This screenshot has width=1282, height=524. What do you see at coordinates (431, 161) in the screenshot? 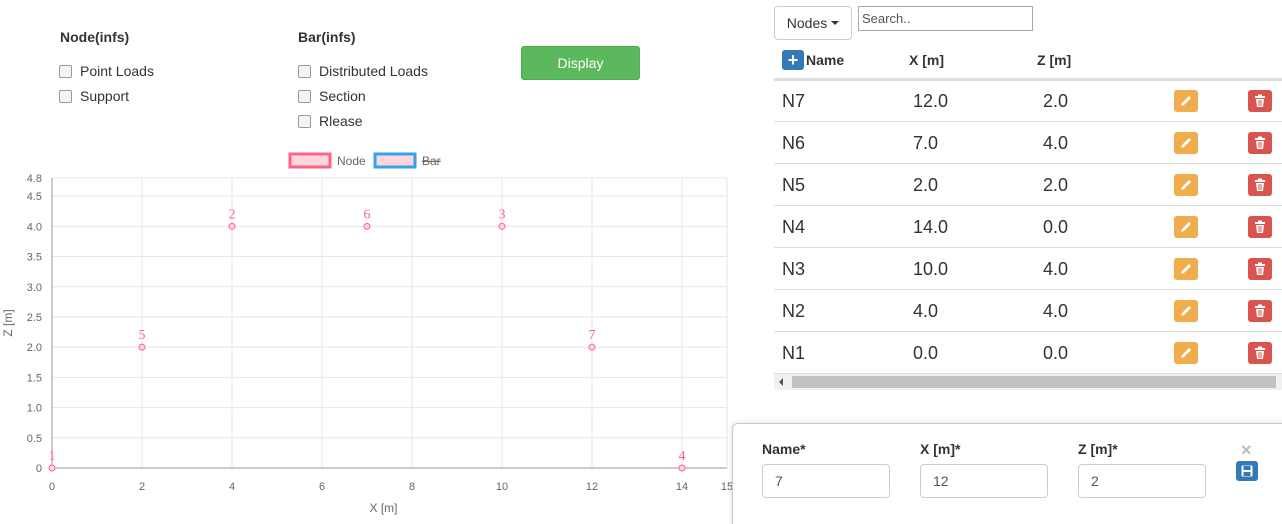
I see `legend-label: Bar` at bounding box center [431, 161].